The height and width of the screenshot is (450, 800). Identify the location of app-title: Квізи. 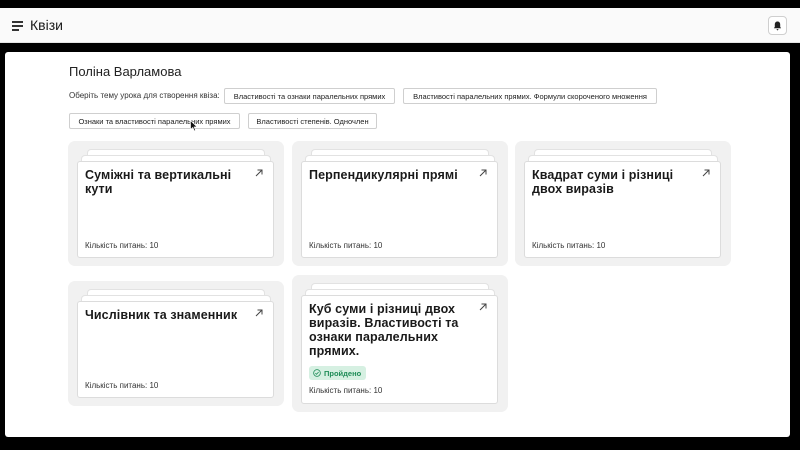
(46, 25).